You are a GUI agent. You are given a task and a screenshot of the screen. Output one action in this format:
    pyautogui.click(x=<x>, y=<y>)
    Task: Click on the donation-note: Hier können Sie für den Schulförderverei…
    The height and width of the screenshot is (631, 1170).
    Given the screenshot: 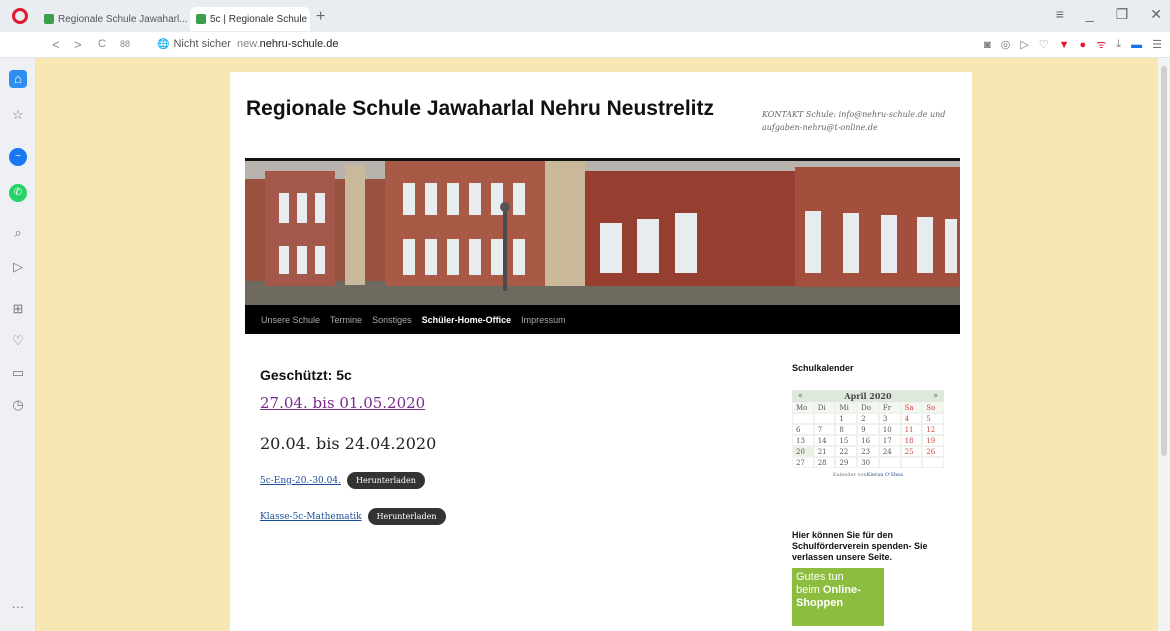 What is the action you would take?
    pyautogui.click(x=860, y=546)
    